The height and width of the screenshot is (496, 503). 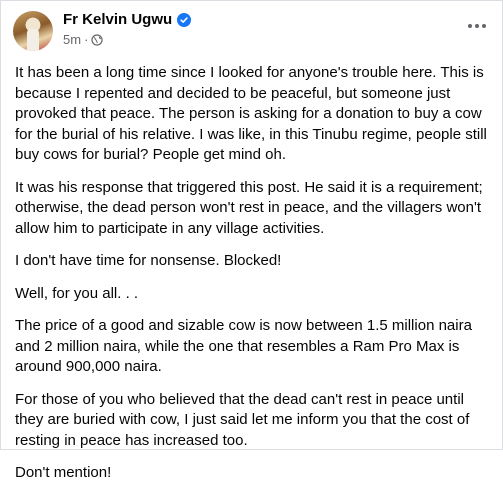 I want to click on author-name-row: Fr Kelvin Ugwu, so click(x=127, y=19).